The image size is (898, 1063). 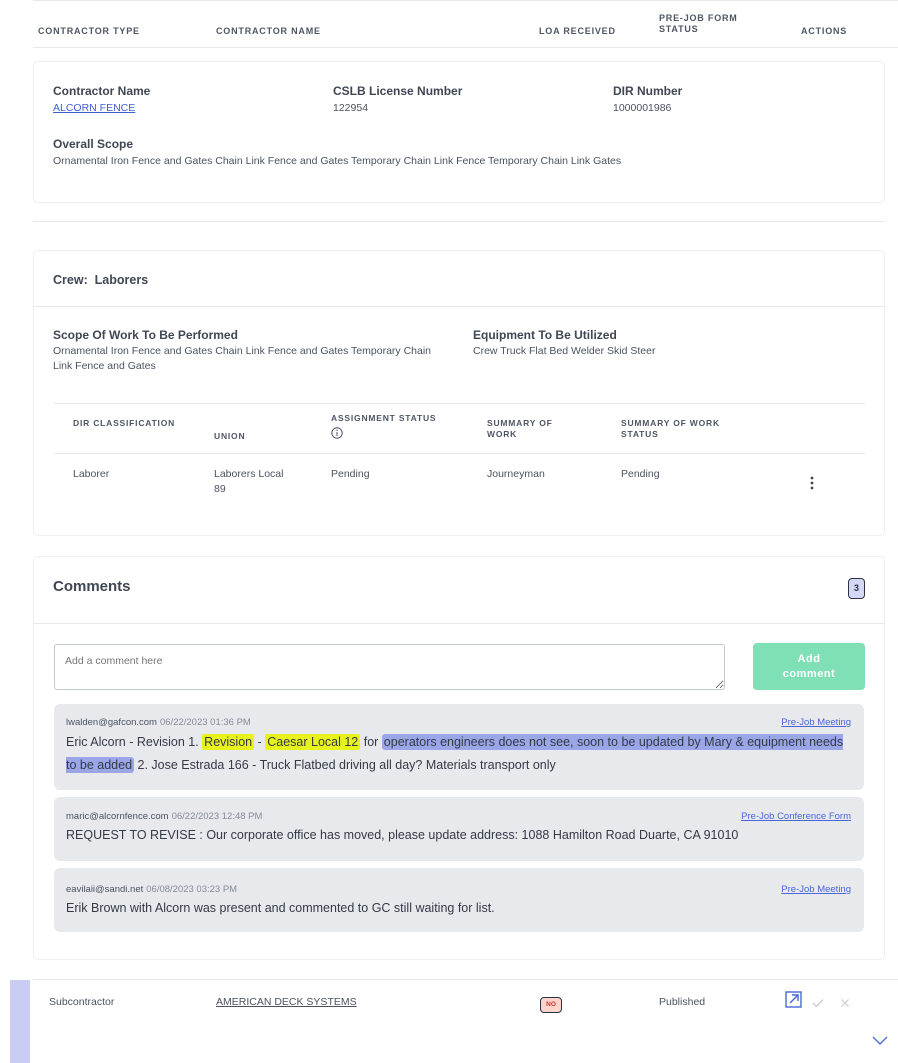 What do you see at coordinates (158, 722) in the screenshot?
I see `comment-meta: lwalden@gafcon.com 06/22/2023 01:36 PM` at bounding box center [158, 722].